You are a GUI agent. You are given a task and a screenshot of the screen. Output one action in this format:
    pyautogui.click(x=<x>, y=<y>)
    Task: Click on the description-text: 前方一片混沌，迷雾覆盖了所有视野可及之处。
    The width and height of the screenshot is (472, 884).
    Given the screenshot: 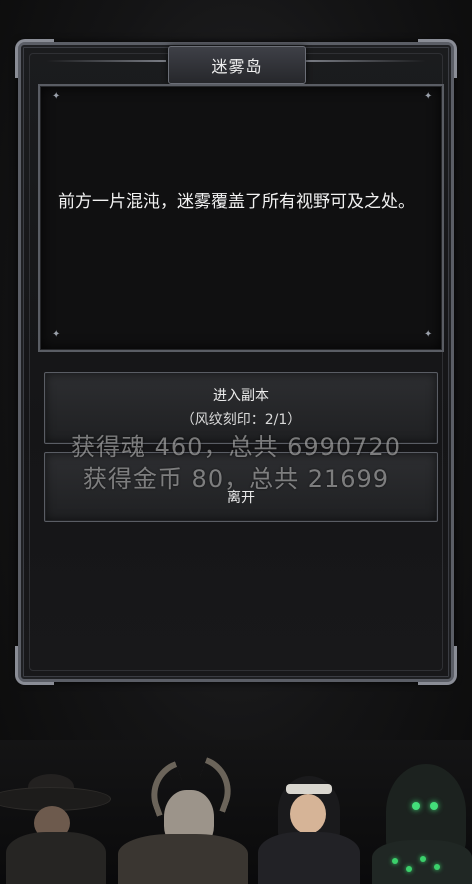 What is the action you would take?
    pyautogui.click(x=236, y=202)
    